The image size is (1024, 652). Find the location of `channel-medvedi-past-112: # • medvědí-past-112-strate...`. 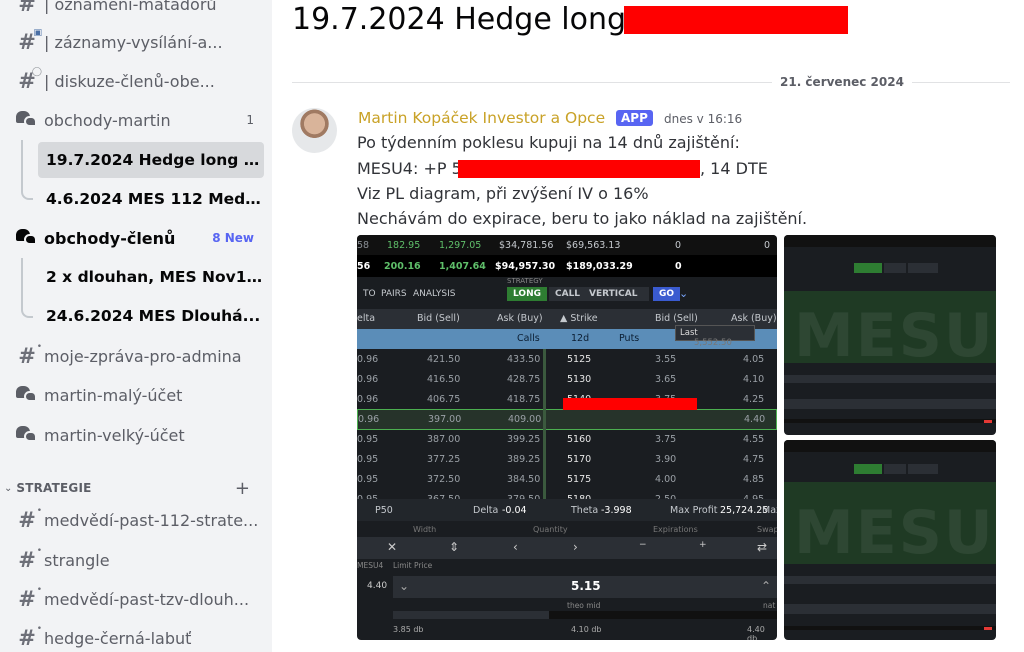

channel-medvedi-past-112: # • medvědí-past-112-strate... is located at coordinates (136, 520).